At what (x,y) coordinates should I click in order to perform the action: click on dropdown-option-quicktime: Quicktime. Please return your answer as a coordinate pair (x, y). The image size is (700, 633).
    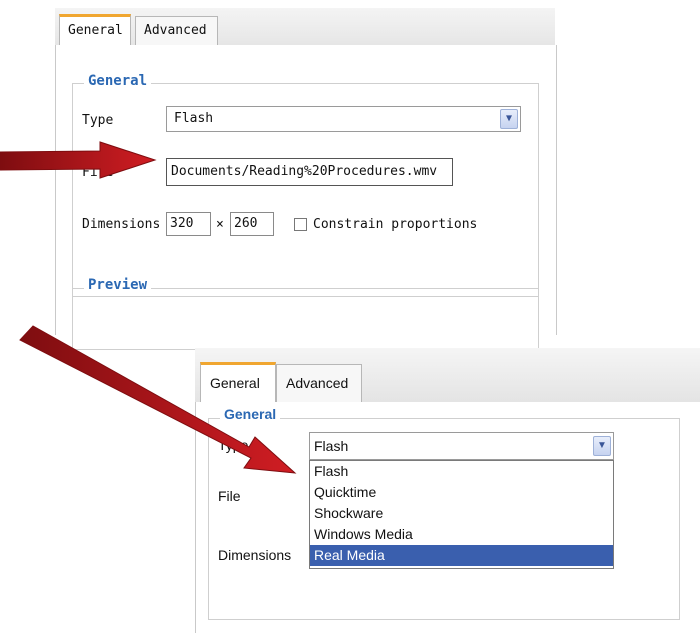
    Looking at the image, I should click on (461, 492).